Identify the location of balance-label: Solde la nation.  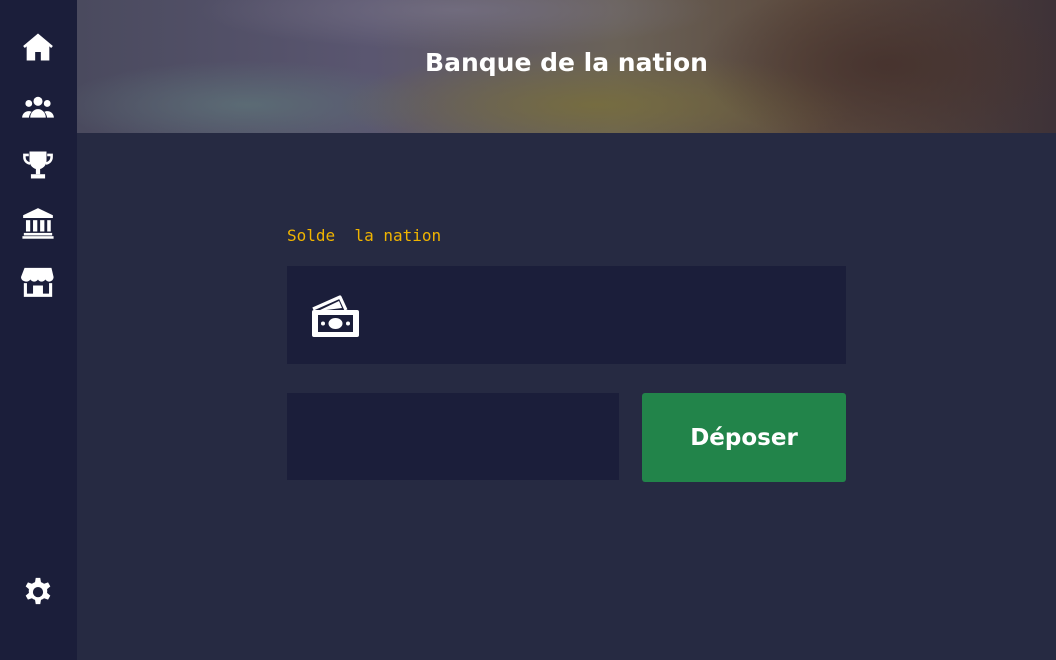
(364, 235).